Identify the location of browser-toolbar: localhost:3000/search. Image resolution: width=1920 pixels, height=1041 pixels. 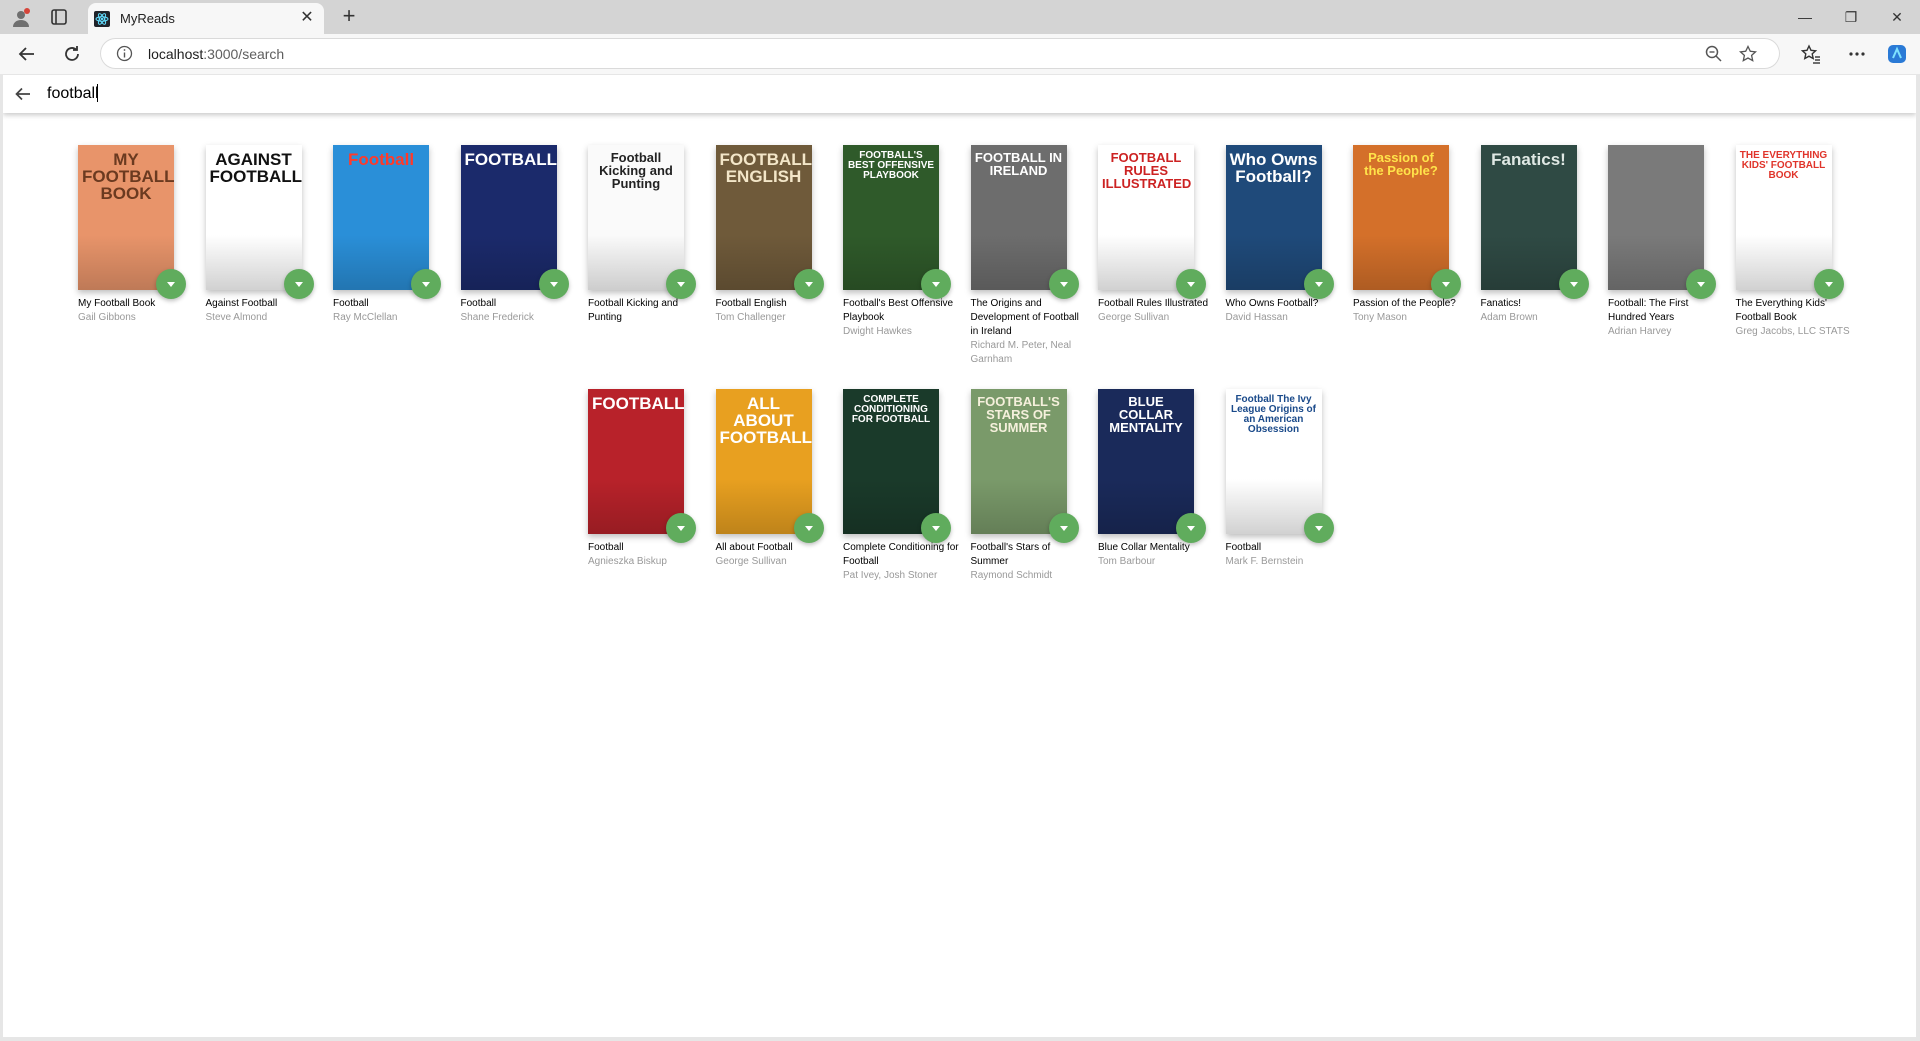
(960, 54).